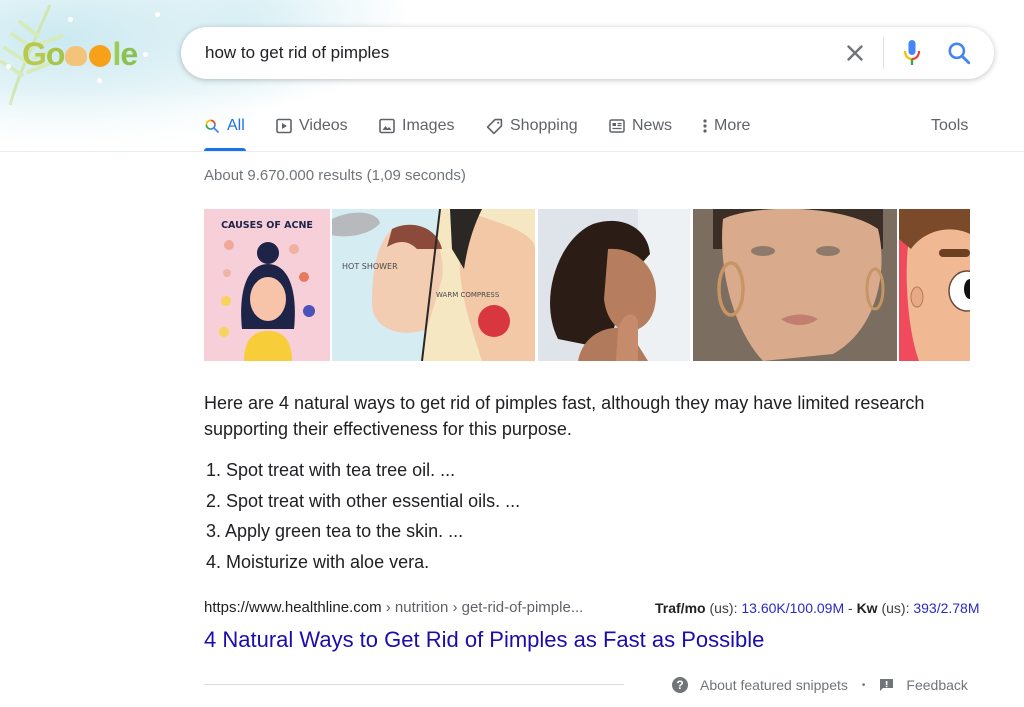 The width and height of the screenshot is (1024, 707). Describe the element at coordinates (428, 125) in the screenshot. I see `tab-label: Images` at that location.